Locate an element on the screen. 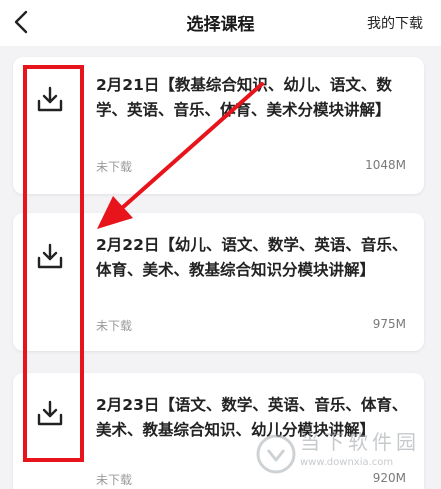  file-size: 920M is located at coordinates (389, 478).